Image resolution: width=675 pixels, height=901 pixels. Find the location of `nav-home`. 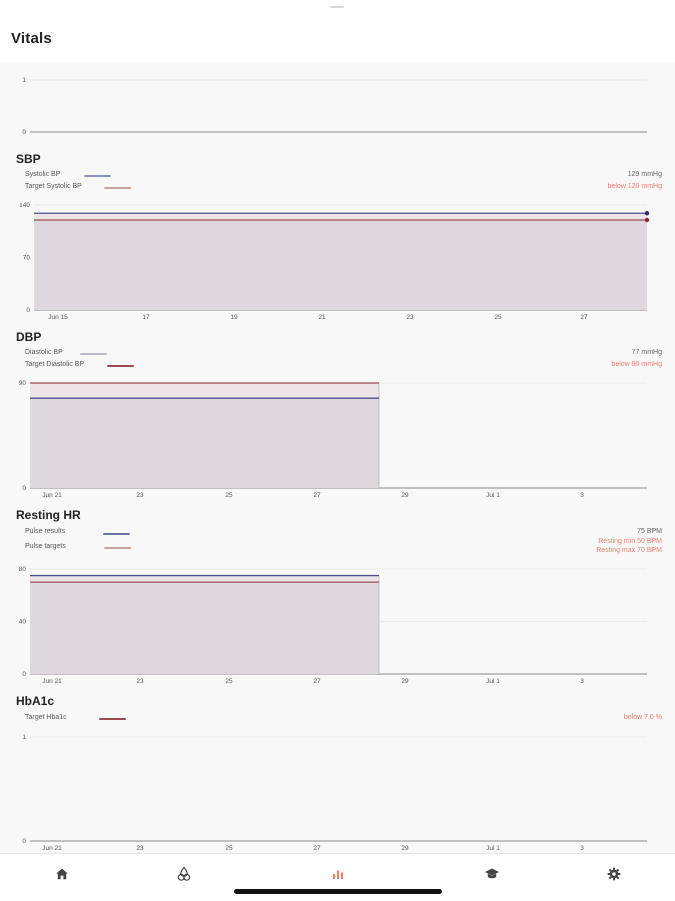

nav-home is located at coordinates (62, 874).